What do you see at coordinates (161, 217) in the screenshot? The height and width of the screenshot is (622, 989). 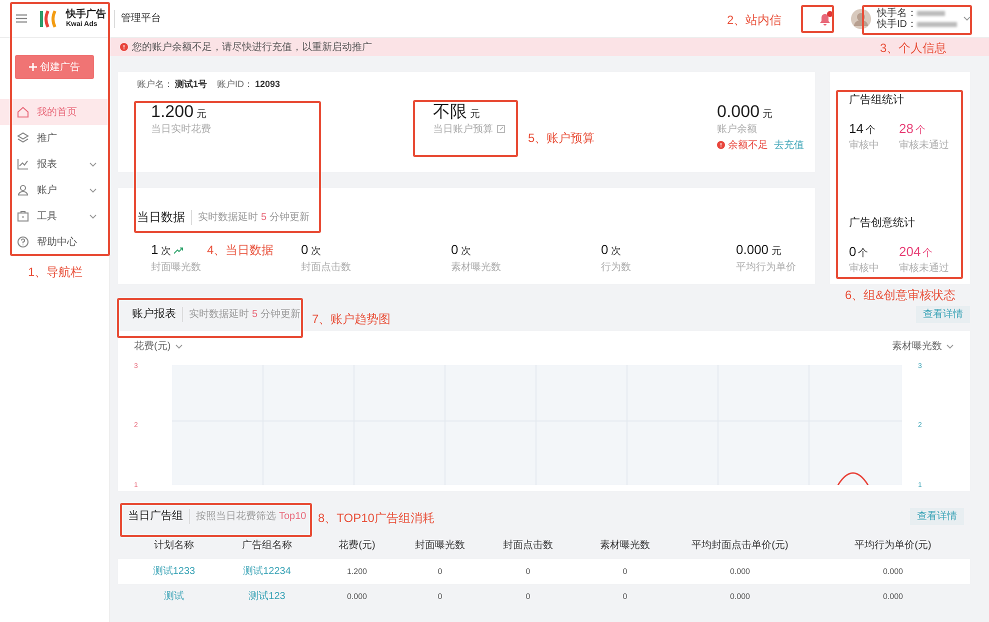 I see `section-title: 当日数据` at bounding box center [161, 217].